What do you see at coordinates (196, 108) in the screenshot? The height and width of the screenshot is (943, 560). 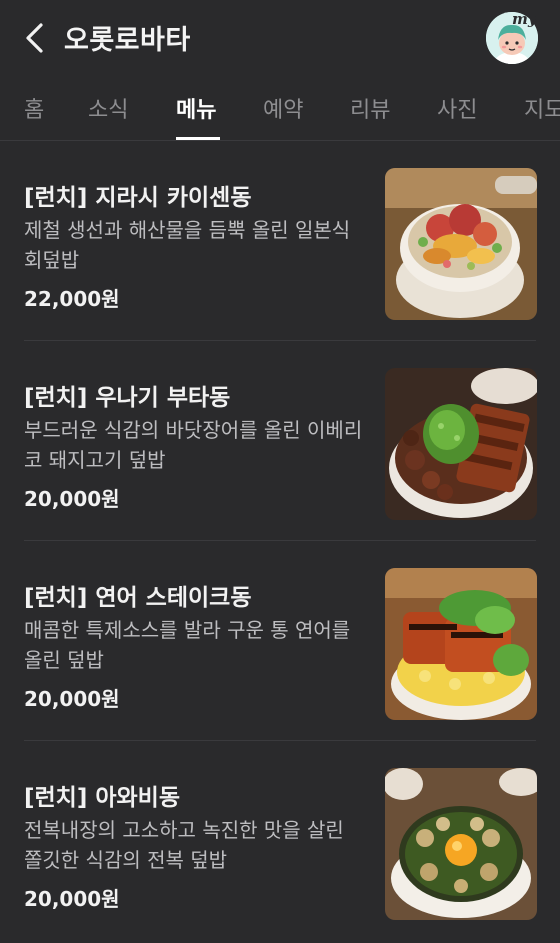 I see `tab-menu: 메뉴` at bounding box center [196, 108].